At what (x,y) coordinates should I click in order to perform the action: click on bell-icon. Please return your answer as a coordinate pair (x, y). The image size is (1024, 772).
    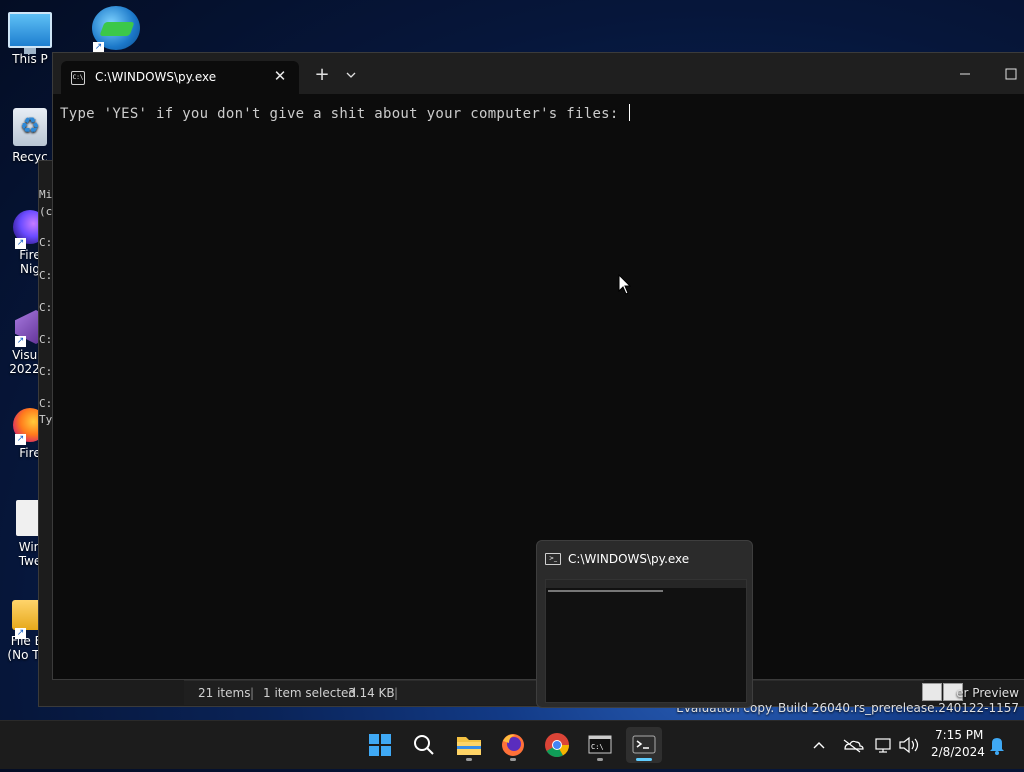
    Looking at the image, I should click on (997, 746).